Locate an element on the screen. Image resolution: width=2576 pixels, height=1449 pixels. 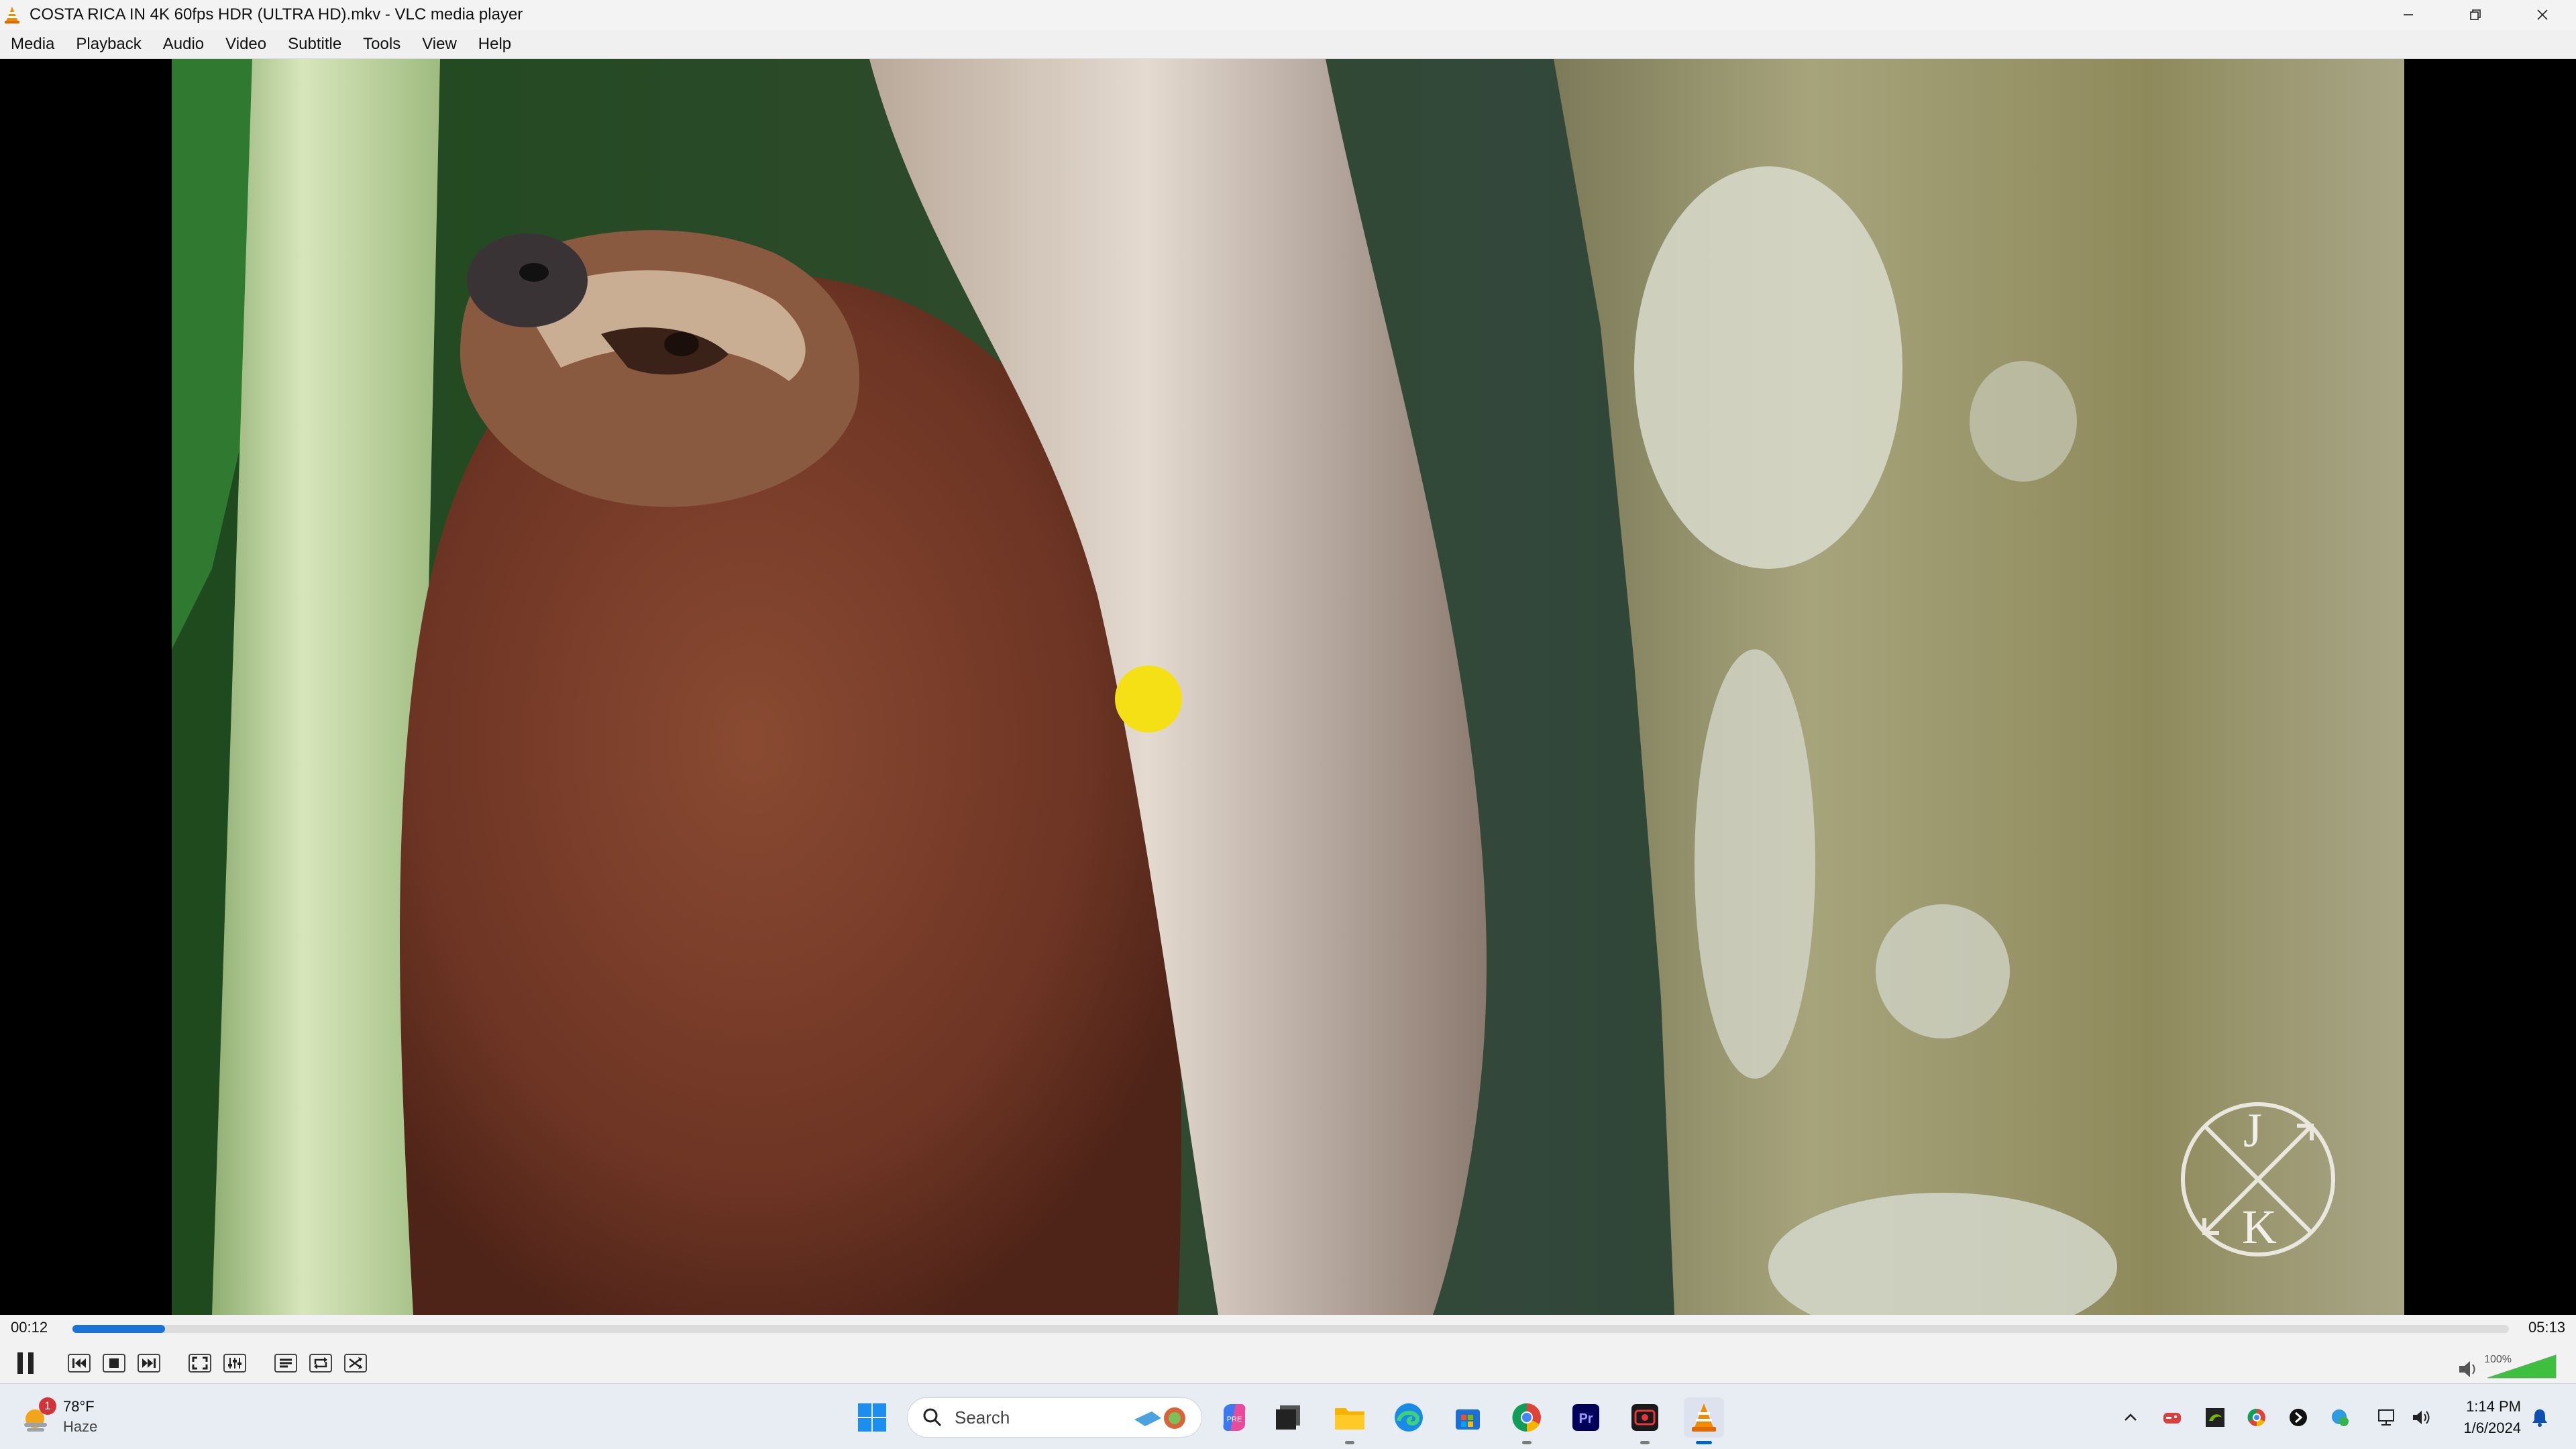
weather-temperature: 78°F is located at coordinates (79, 1406).